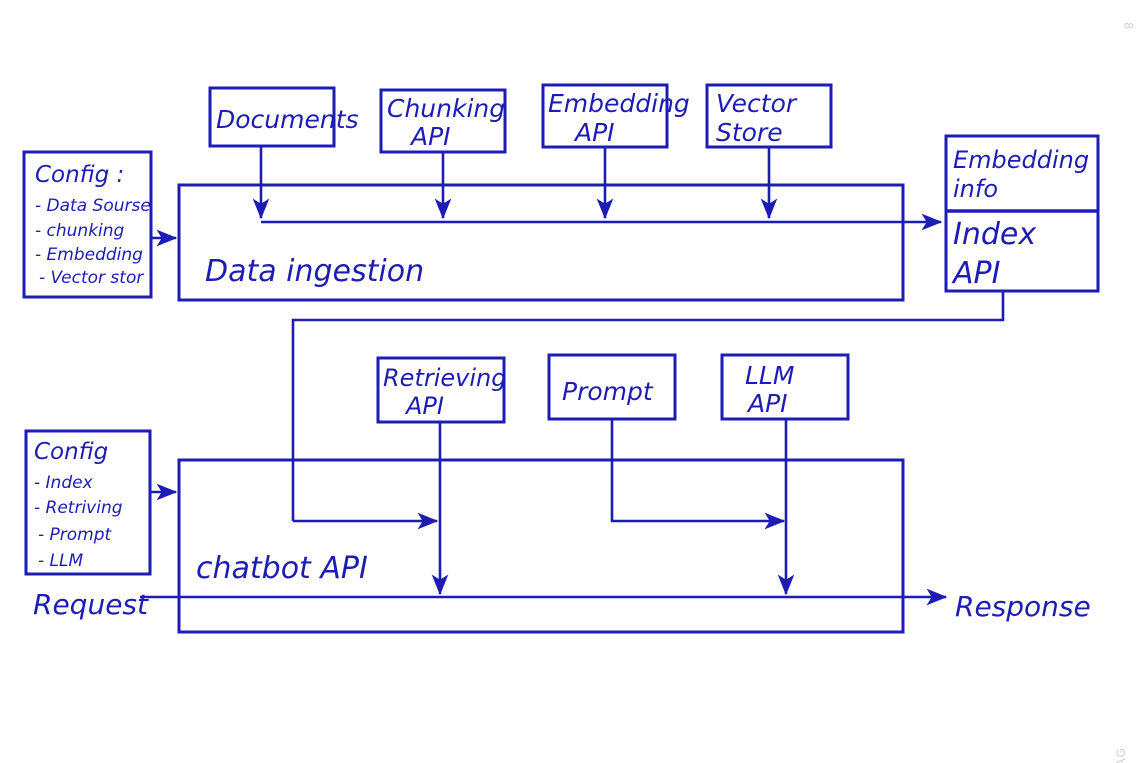  I want to click on stage-prompt-label: Prompt, so click(608, 391).